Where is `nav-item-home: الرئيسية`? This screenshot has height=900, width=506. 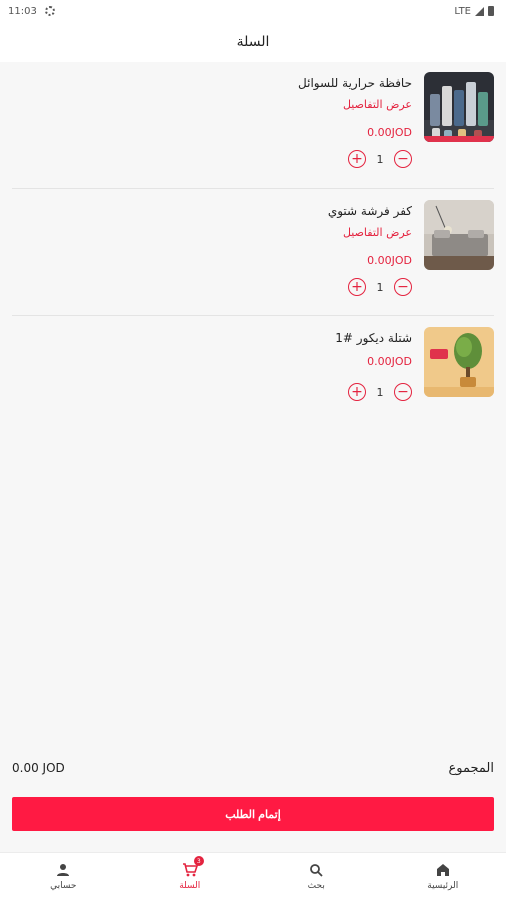 nav-item-home: الرئيسية is located at coordinates (443, 876).